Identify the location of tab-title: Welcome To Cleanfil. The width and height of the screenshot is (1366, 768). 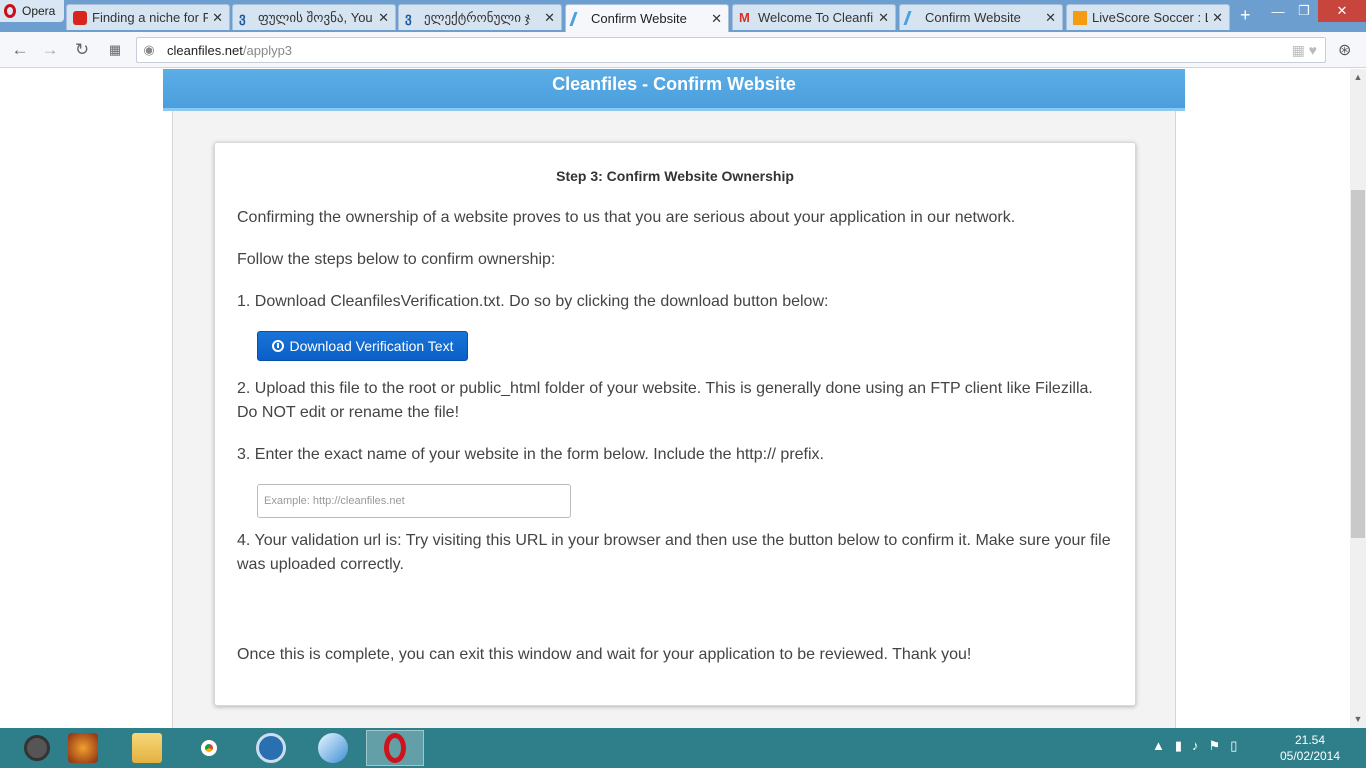
(816, 17).